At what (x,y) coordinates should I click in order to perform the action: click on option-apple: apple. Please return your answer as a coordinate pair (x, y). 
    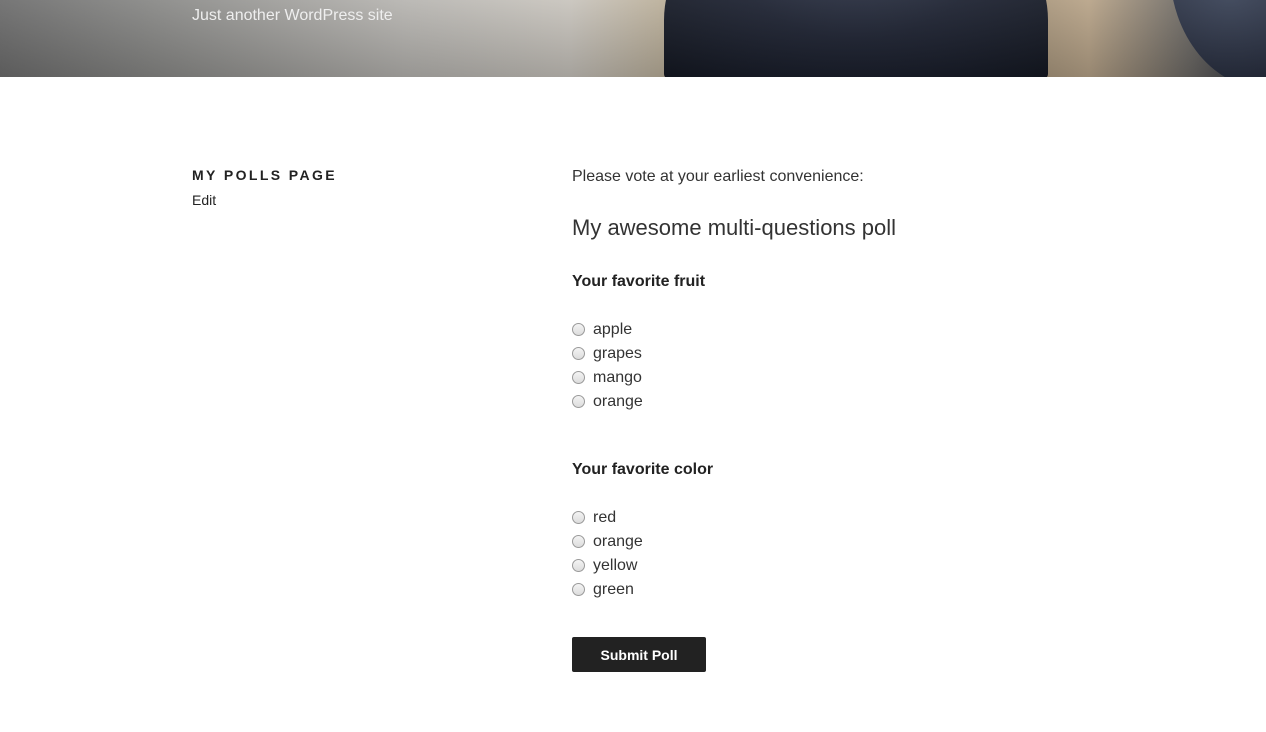
    Looking at the image, I should click on (607, 330).